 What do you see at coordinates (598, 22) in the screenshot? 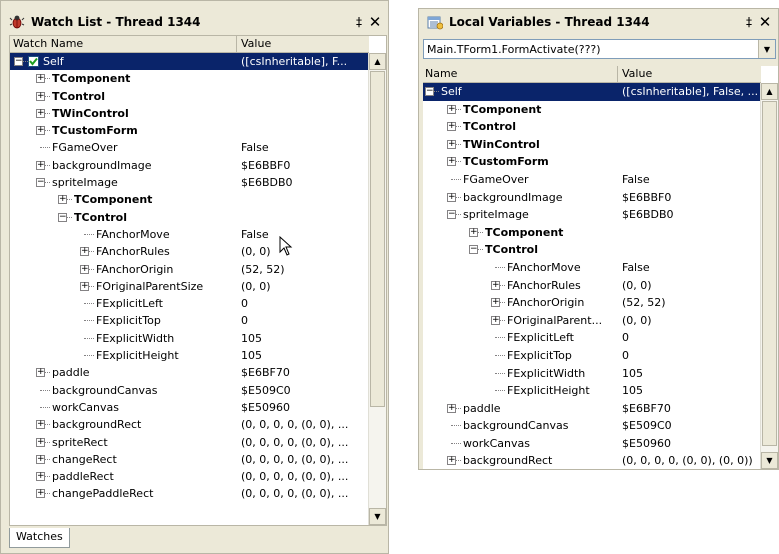
I see `local-variables-titlebar: Local Variables - Thread 1344 ‡ ✕` at bounding box center [598, 22].